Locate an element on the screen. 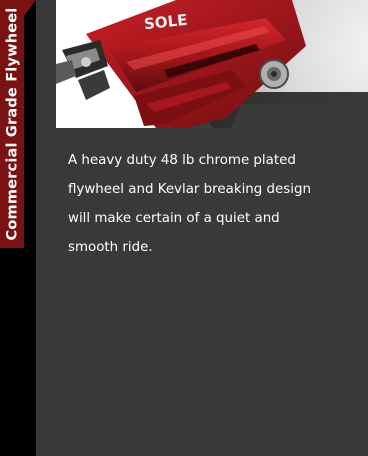 The height and width of the screenshot is (456, 368). description-line: smooth ride. is located at coordinates (110, 247).